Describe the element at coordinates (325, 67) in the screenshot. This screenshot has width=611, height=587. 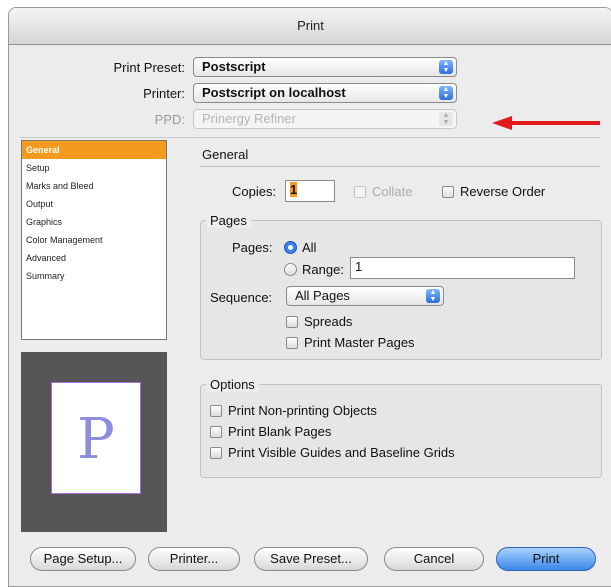
I see `print-preset-popup: Postscript ▲ ▼` at that location.